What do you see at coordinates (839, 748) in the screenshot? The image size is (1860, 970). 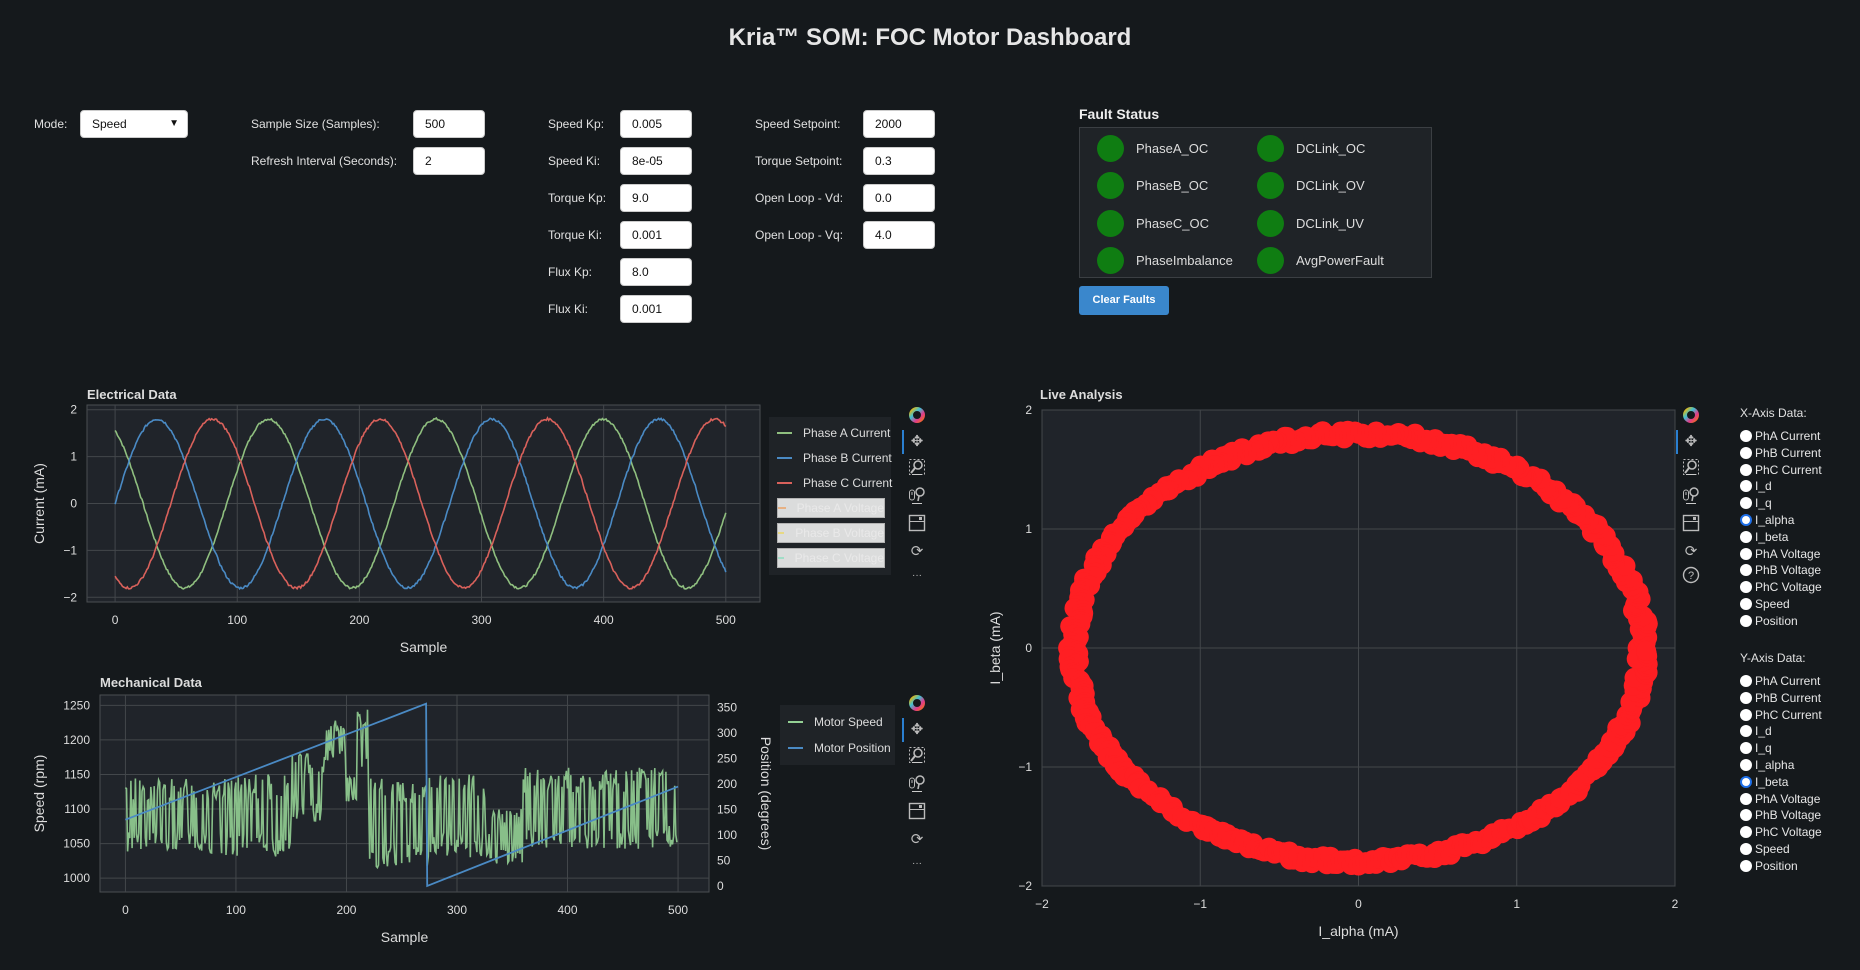 I see `legend-item-motor-position: Motor Position` at bounding box center [839, 748].